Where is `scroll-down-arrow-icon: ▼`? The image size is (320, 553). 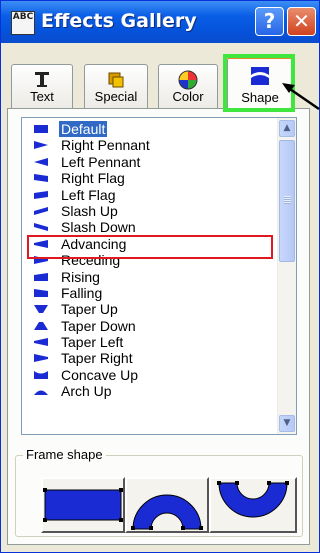 scroll-down-arrow-icon: ▼ is located at coordinates (287, 423).